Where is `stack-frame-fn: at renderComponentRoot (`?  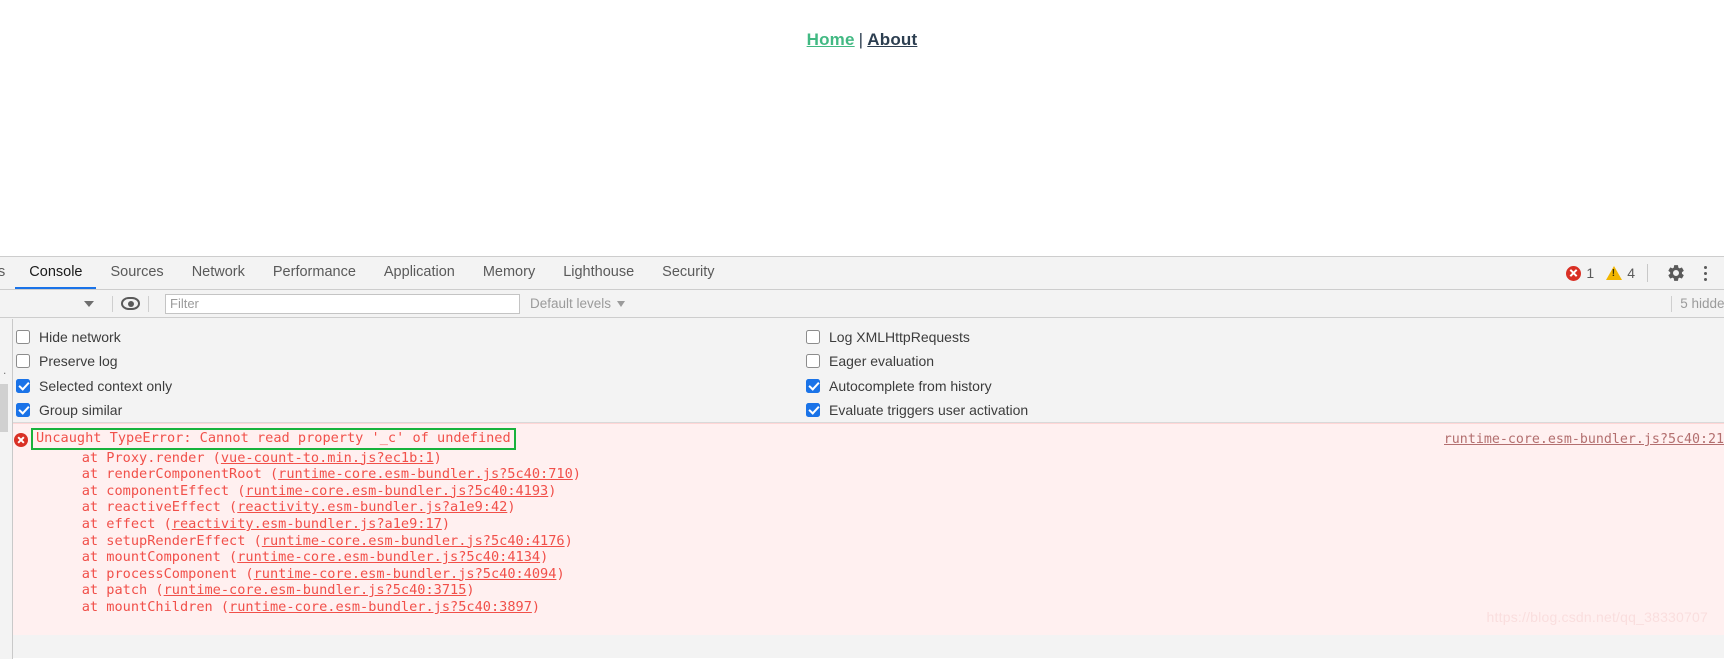 stack-frame-fn: at renderComponentRoot ( is located at coordinates (164, 474).